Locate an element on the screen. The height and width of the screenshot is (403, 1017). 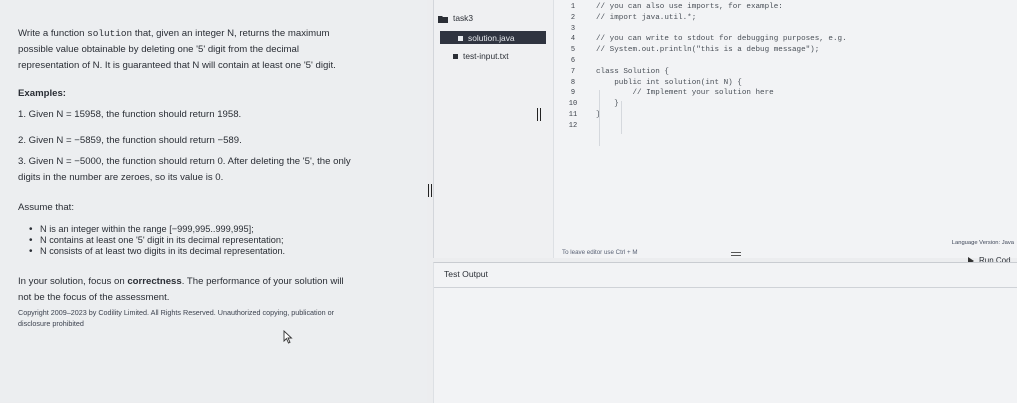
line-number: 2 is located at coordinates (573, 17).